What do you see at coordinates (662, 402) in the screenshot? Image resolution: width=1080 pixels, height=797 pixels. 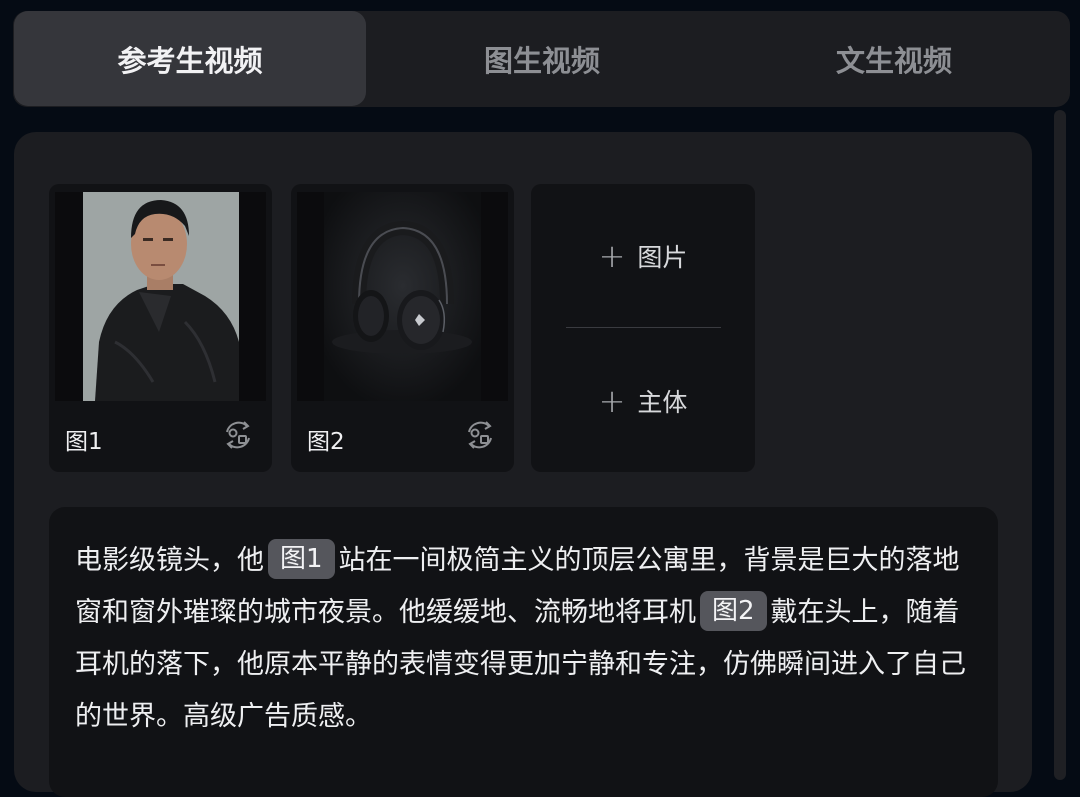 I see `add-subject-label: 主体` at bounding box center [662, 402].